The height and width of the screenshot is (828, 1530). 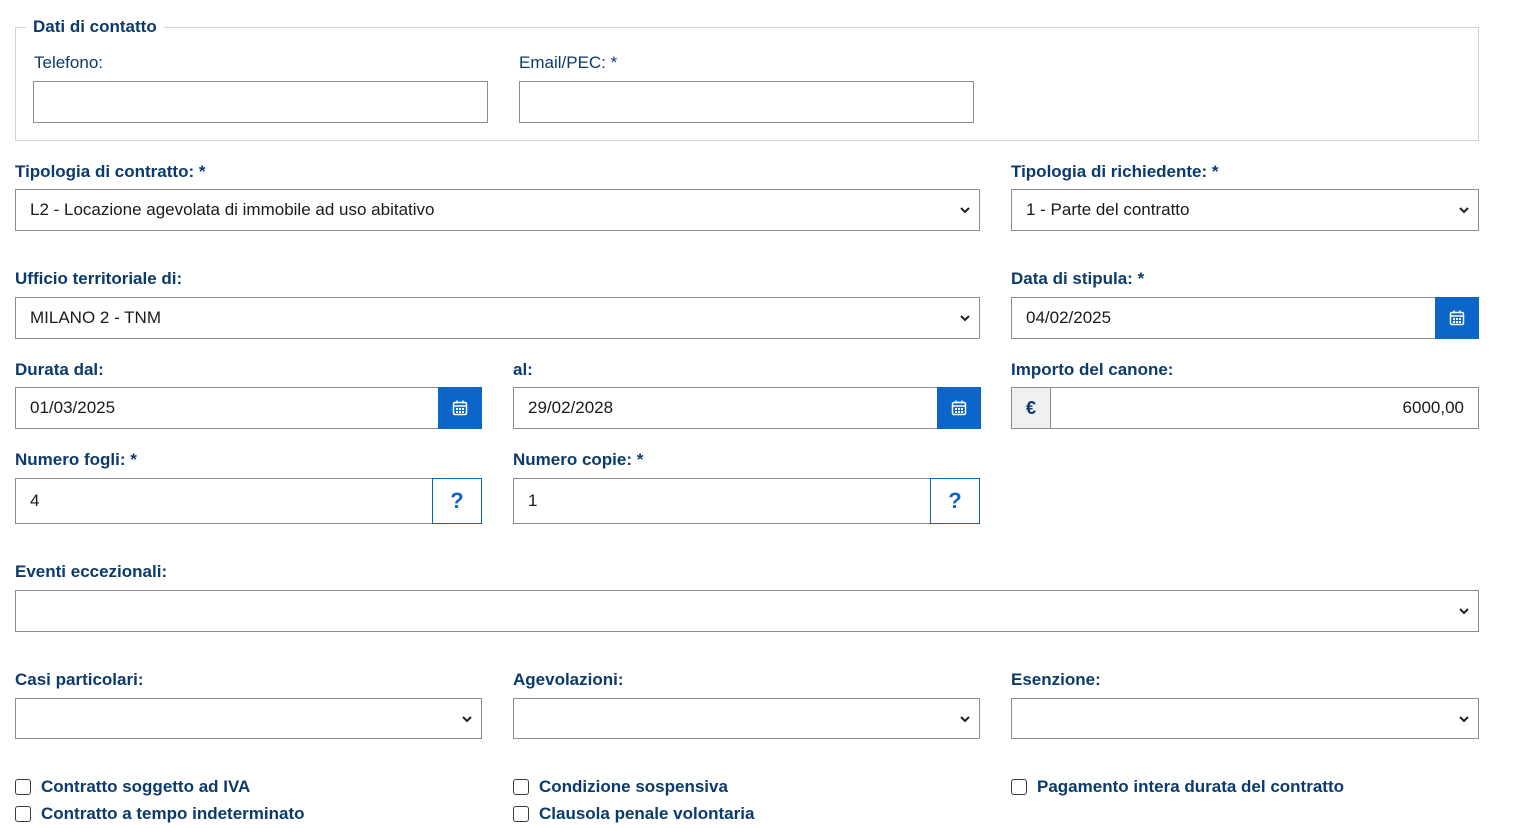 I want to click on durata-al-label: al:, so click(x=523, y=369).